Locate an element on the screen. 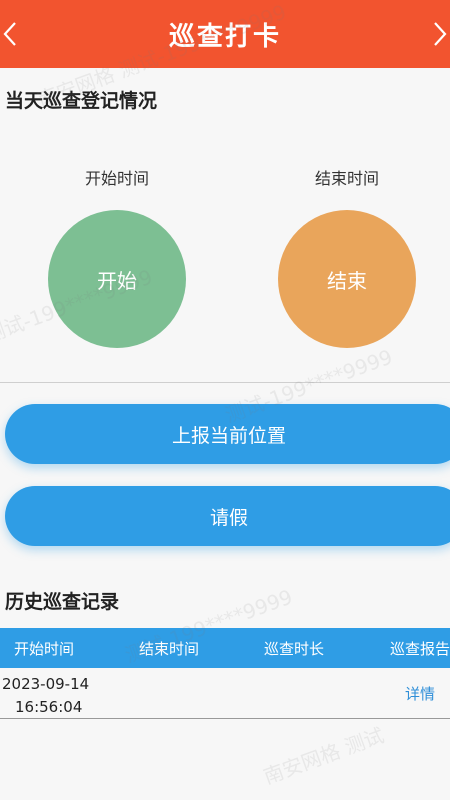  history-table-header: 开始时间 结束时间 巡查时长 巡查报告 is located at coordinates (225, 648).